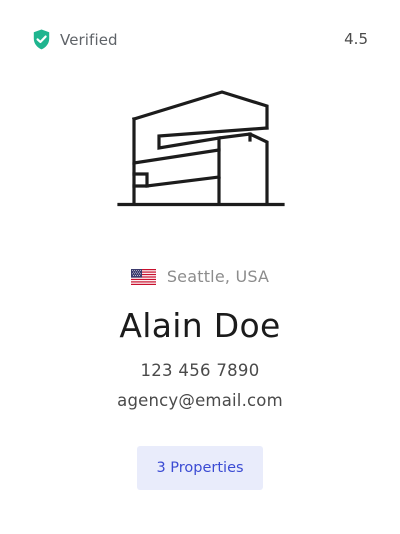  I want to click on shield-check-icon, so click(41, 39).